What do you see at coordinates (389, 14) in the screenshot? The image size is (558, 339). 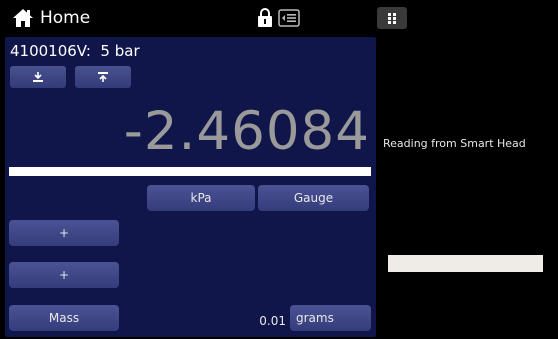 I see `grid-menu-icon` at bounding box center [389, 14].